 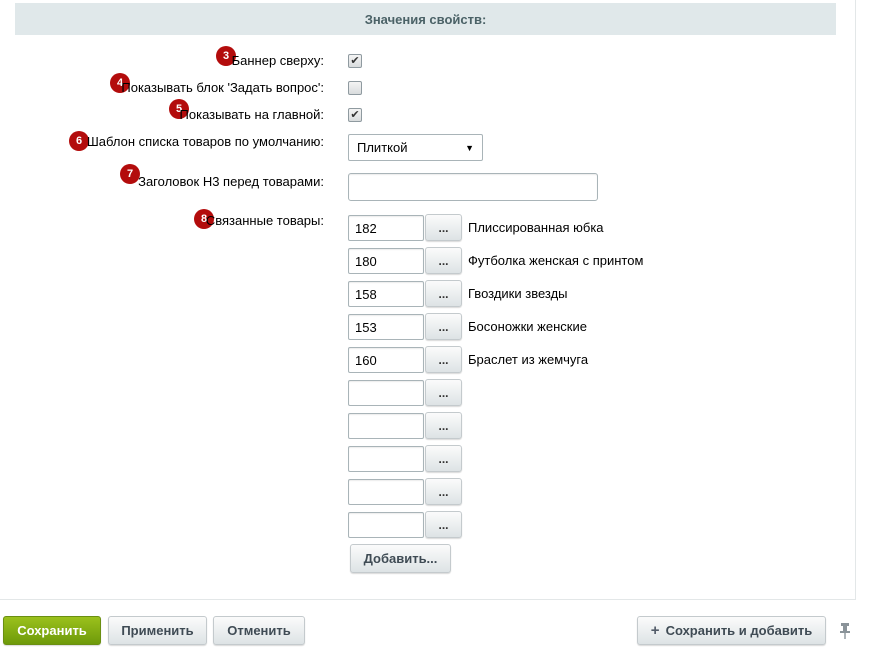 What do you see at coordinates (386, 327) in the screenshot?
I see `related-id-input: 153` at bounding box center [386, 327].